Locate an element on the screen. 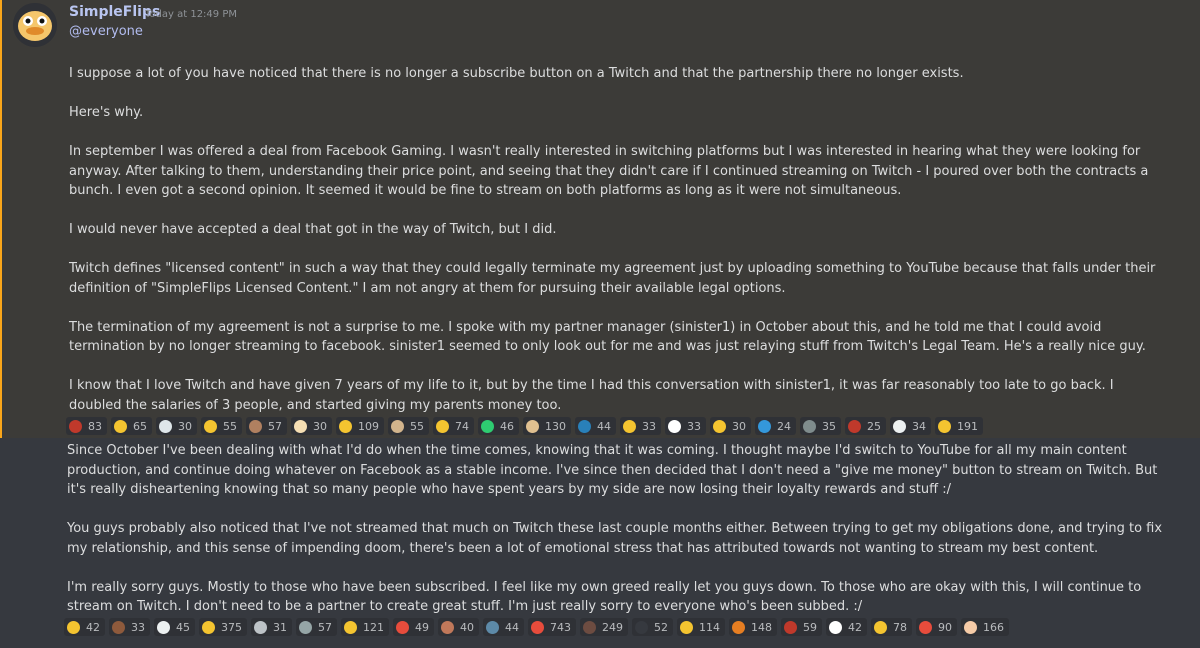 This screenshot has height=648, width=1200. frog-icon is located at coordinates (487, 426).